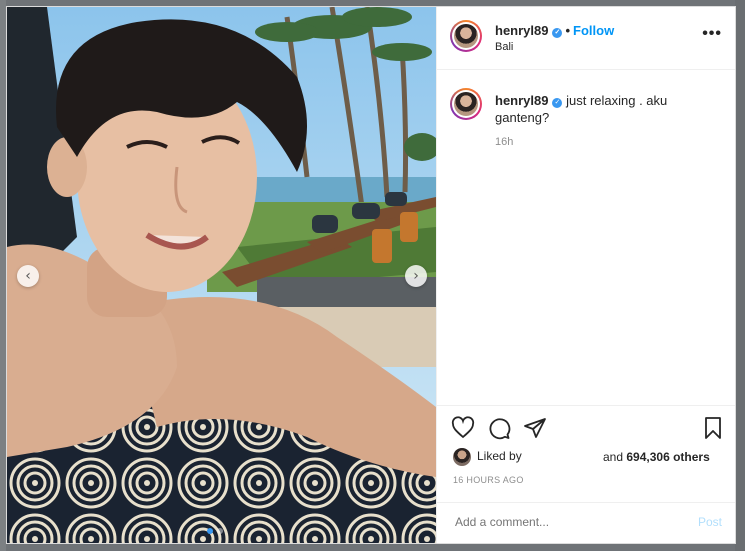 This screenshot has height=551, width=745. I want to click on caption-time: 16h, so click(504, 142).